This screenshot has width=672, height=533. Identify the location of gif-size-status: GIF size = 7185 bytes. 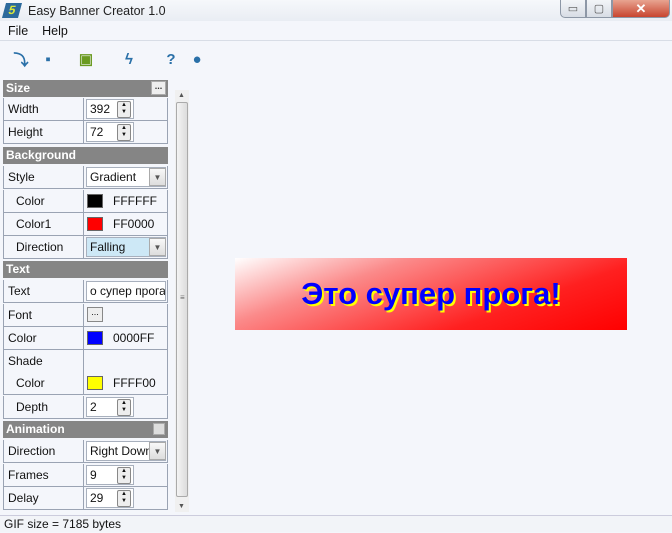
(63, 524).